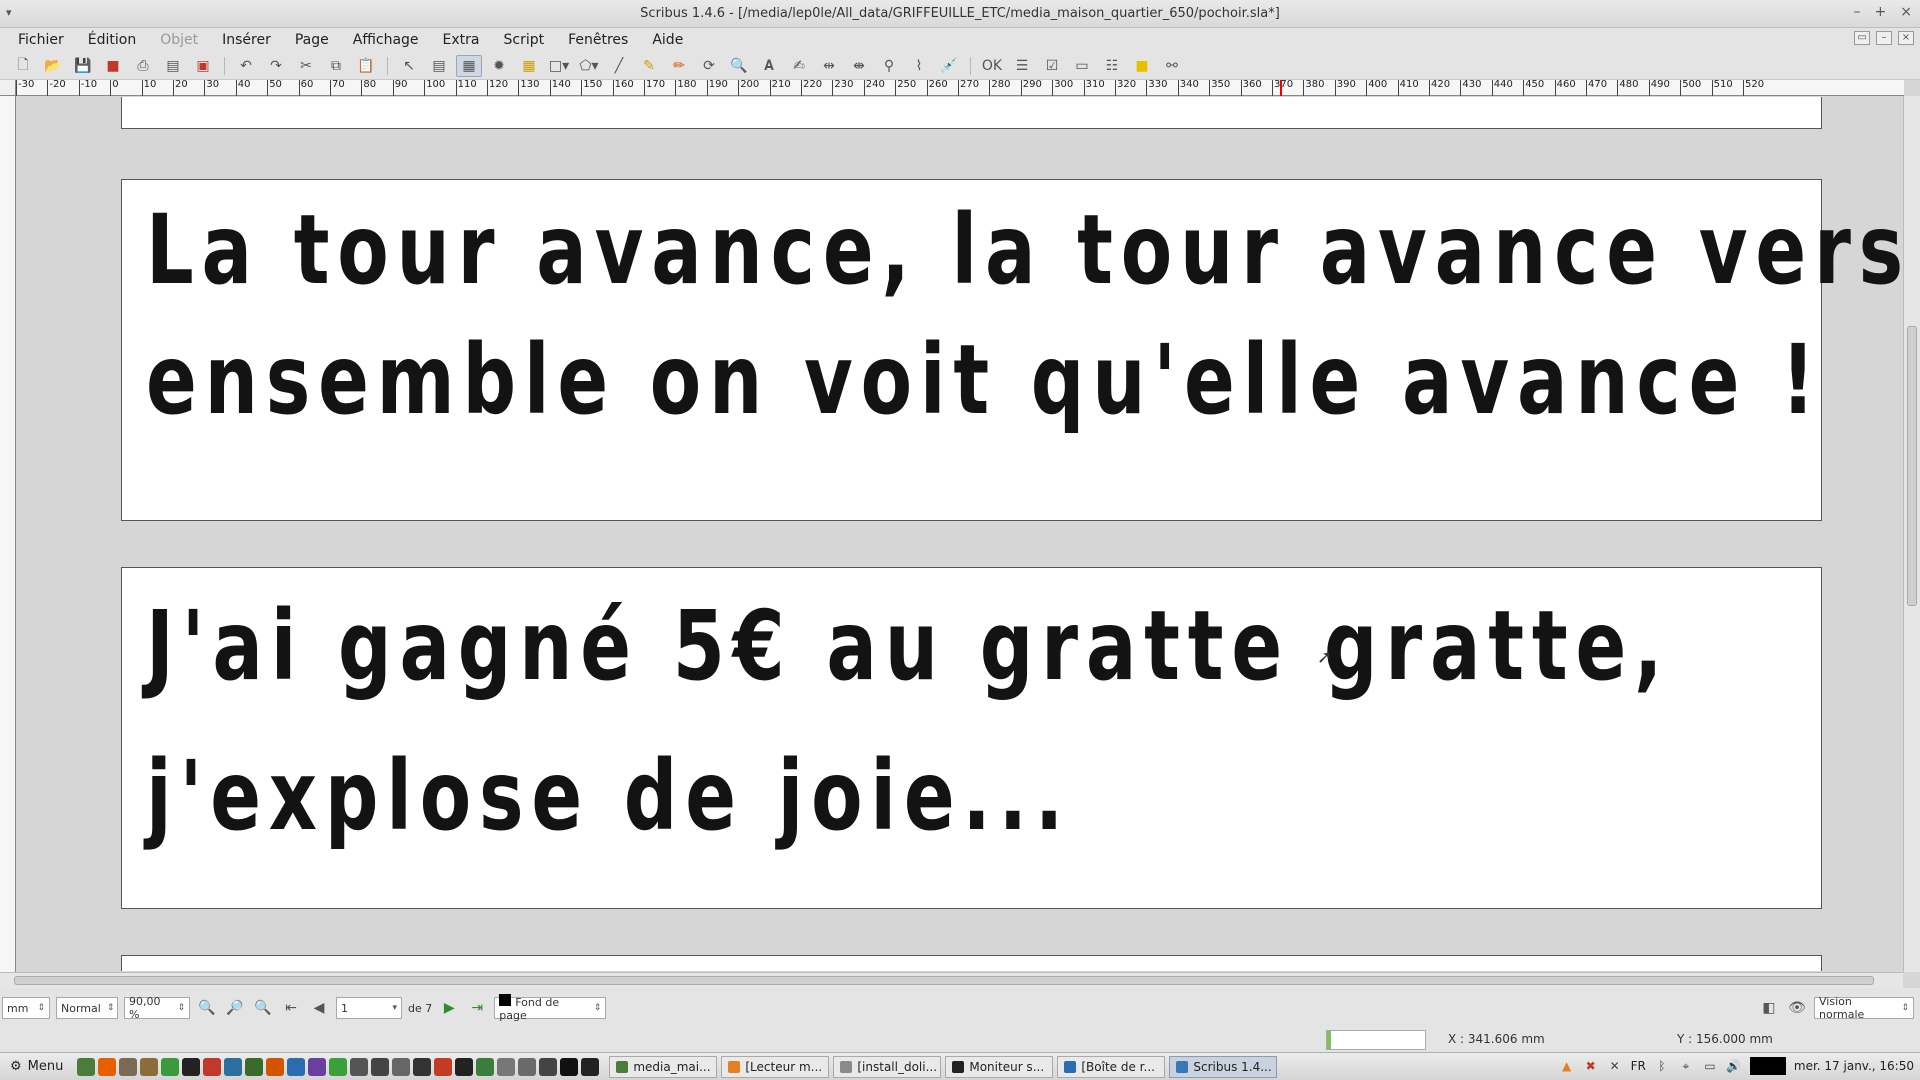  I want to click on polygon-icon: ⬠▾, so click(589, 66).